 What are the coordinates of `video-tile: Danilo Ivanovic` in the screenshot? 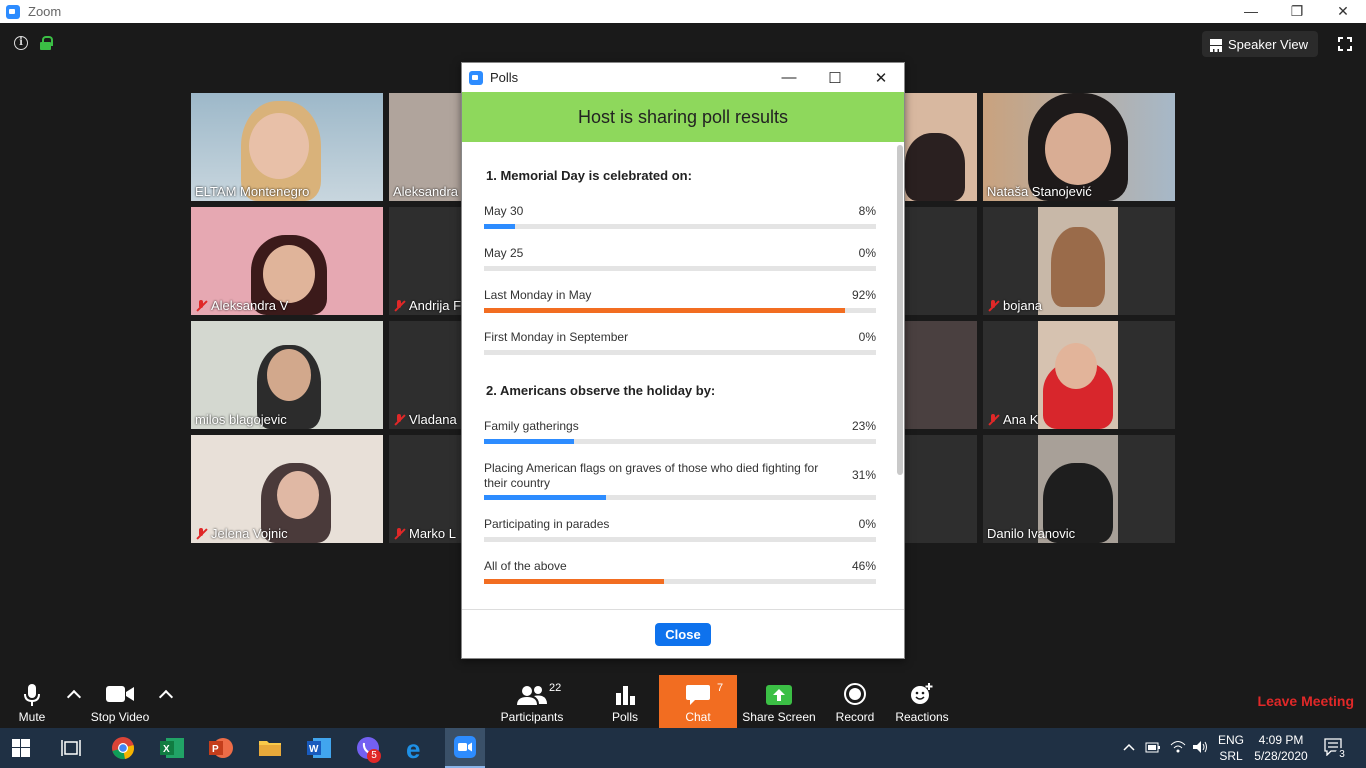 It's located at (1079, 489).